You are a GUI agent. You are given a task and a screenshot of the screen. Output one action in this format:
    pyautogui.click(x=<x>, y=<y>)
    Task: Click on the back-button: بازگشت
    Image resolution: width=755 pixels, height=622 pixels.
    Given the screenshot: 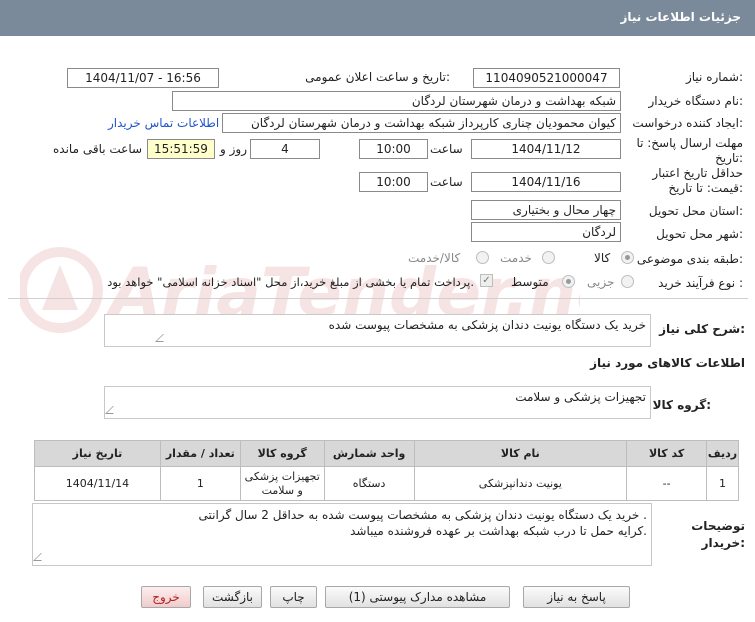 What is the action you would take?
    pyautogui.click(x=232, y=597)
    